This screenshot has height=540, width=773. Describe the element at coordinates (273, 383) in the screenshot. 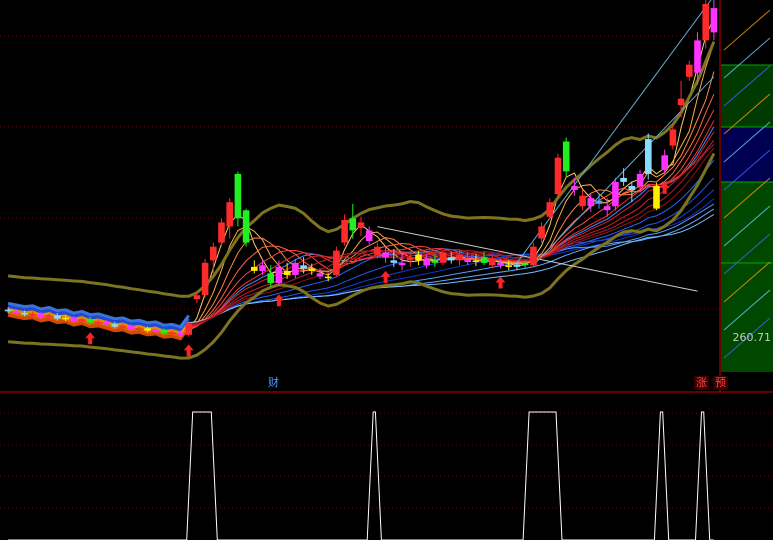

I see `finance-event-badge: 财` at that location.